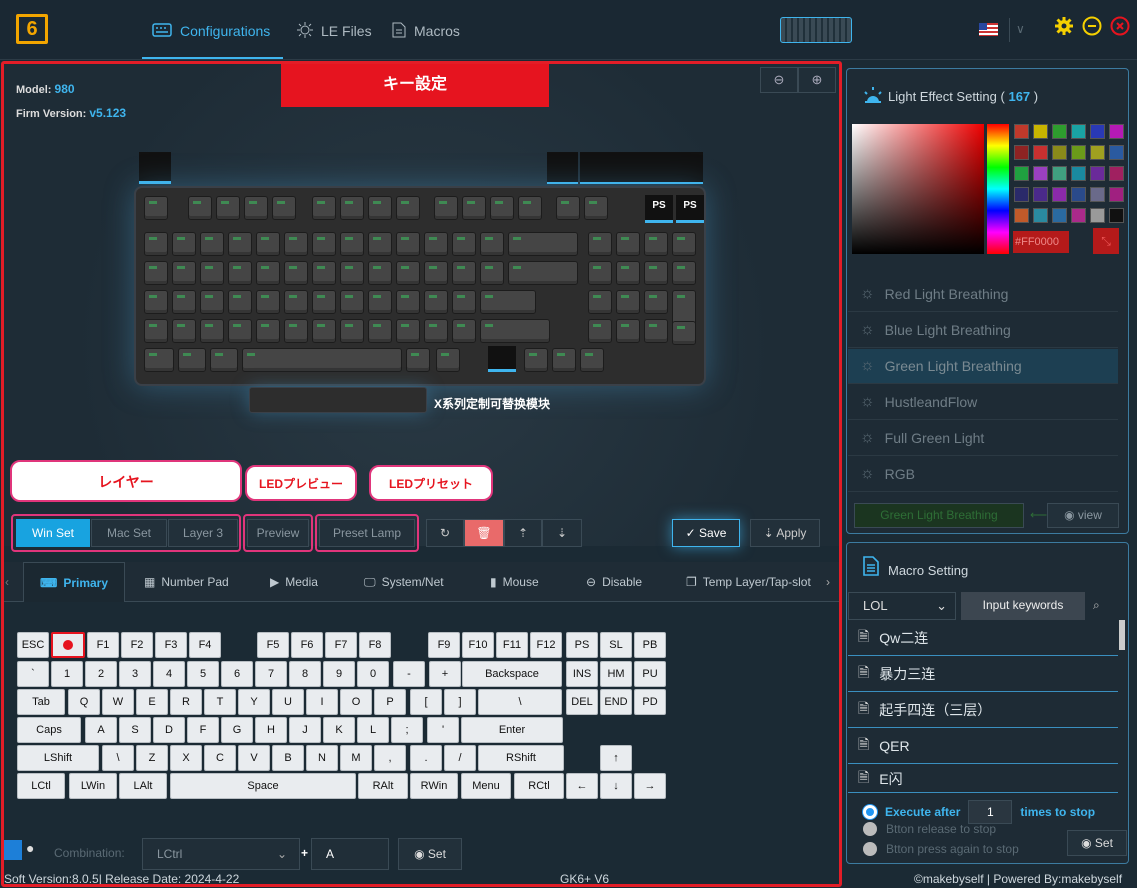 This screenshot has height=888, width=1137. Describe the element at coordinates (1097, 843) in the screenshot. I see `macro-set-button: ◉ Set` at that location.